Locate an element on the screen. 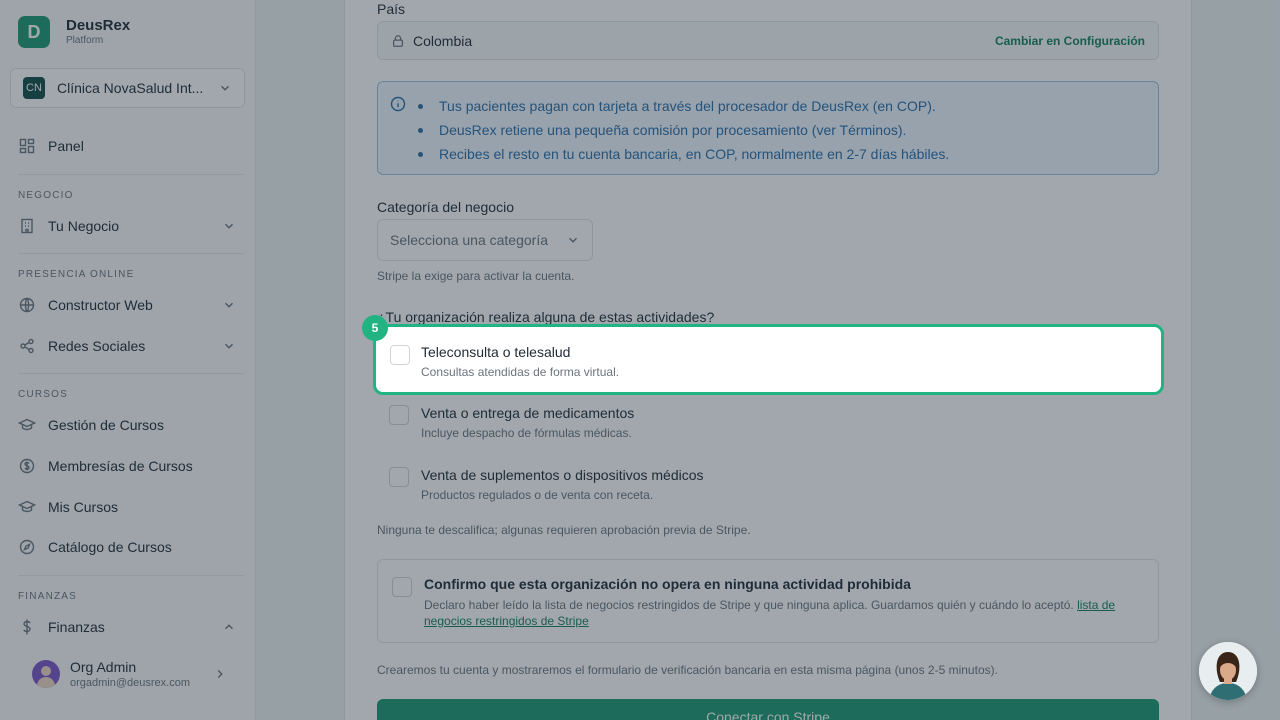  sidebar-item-constructor-web: Constructor Web is located at coordinates (127, 305).